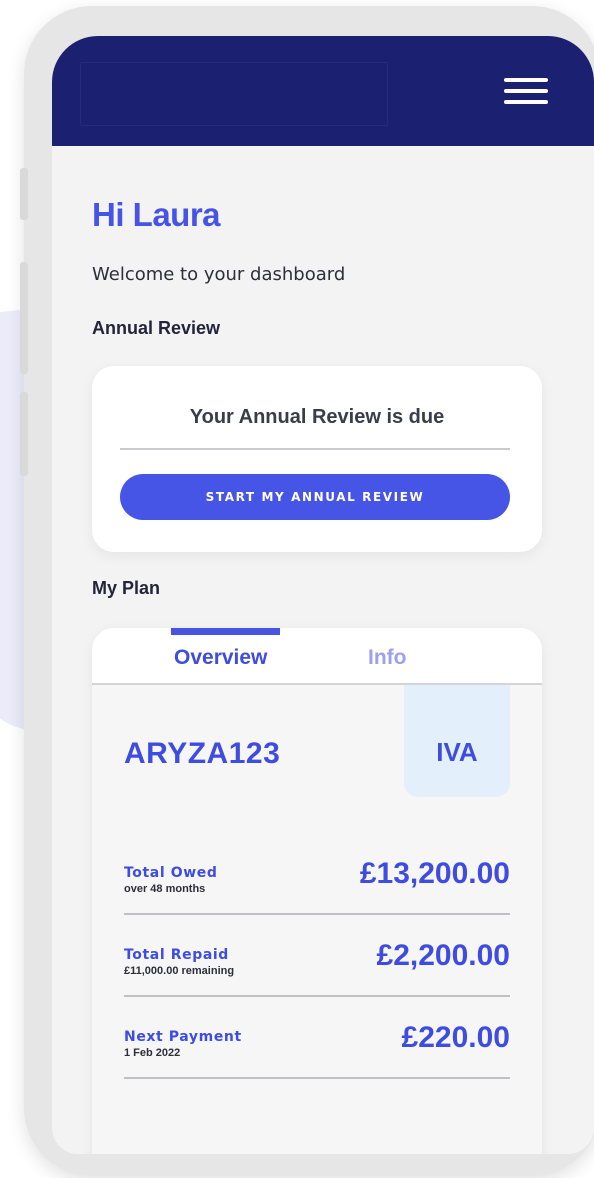  Describe the element at coordinates (183, 1037) in the screenshot. I see `stat-label: Next Payment` at that location.